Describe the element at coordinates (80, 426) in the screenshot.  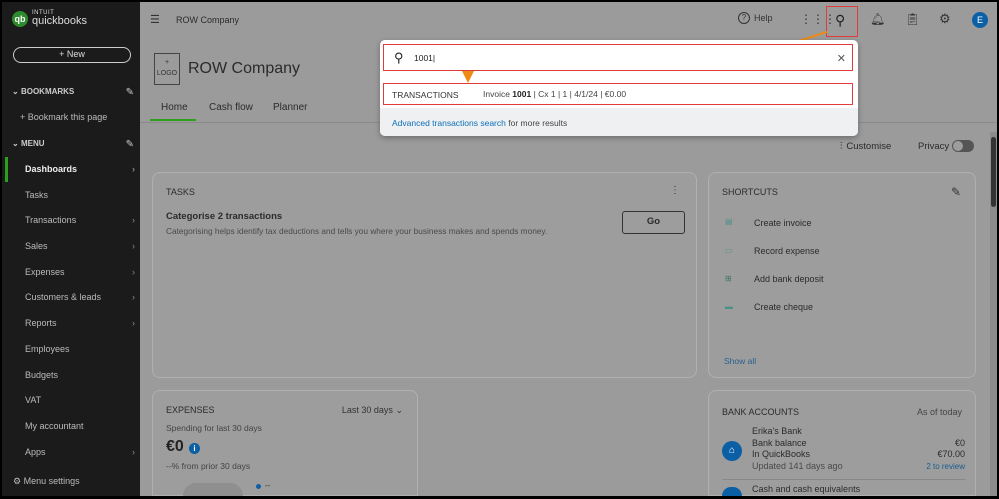
I see `sidebar-item-my-accountant: My accountant` at that location.